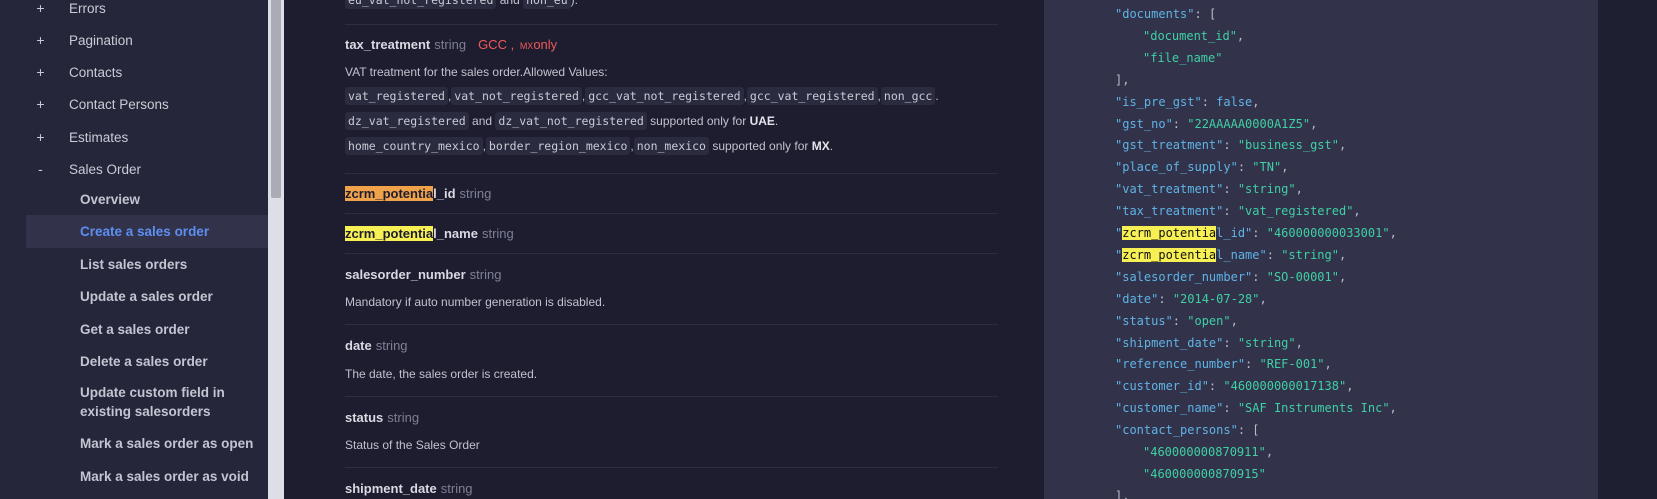  Describe the element at coordinates (510, 3) in the screenshot. I see `text: and` at that location.